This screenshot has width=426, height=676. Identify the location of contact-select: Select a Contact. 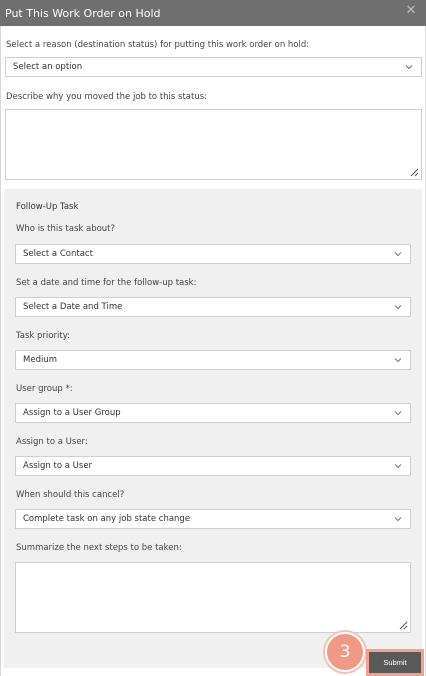
(213, 254).